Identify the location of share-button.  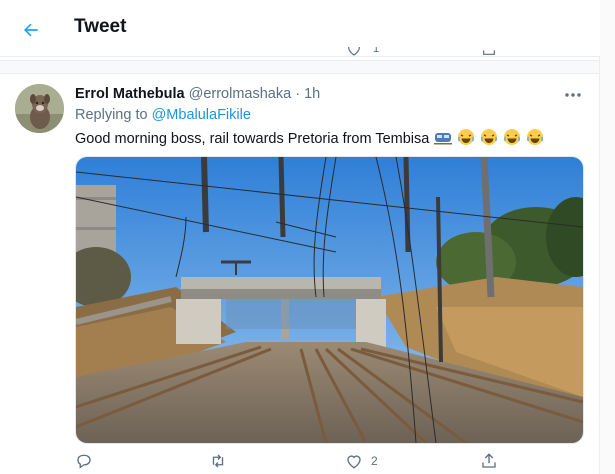
(493, 461).